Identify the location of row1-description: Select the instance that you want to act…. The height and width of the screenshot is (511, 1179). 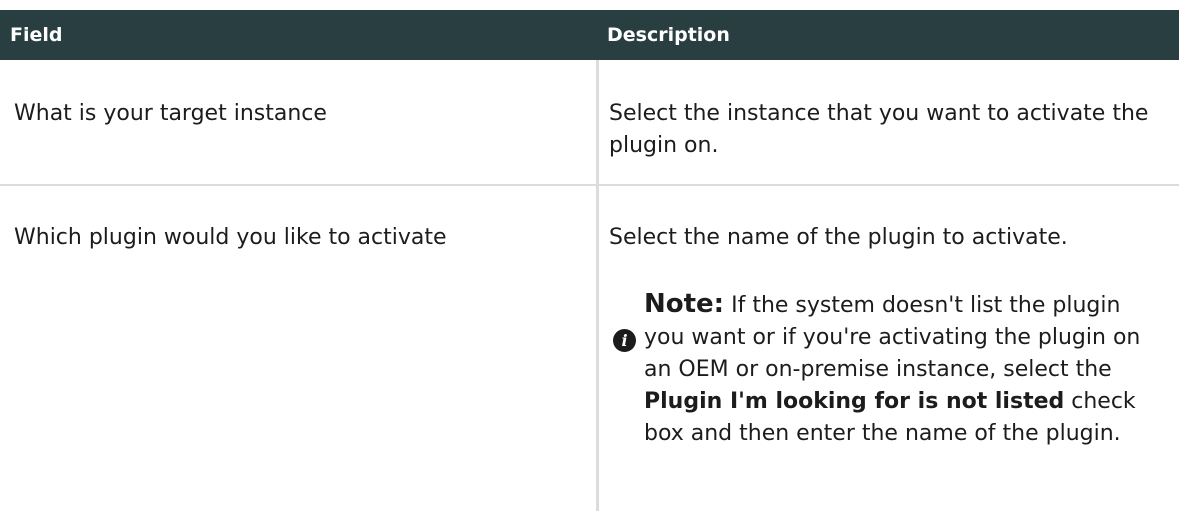
(879, 129).